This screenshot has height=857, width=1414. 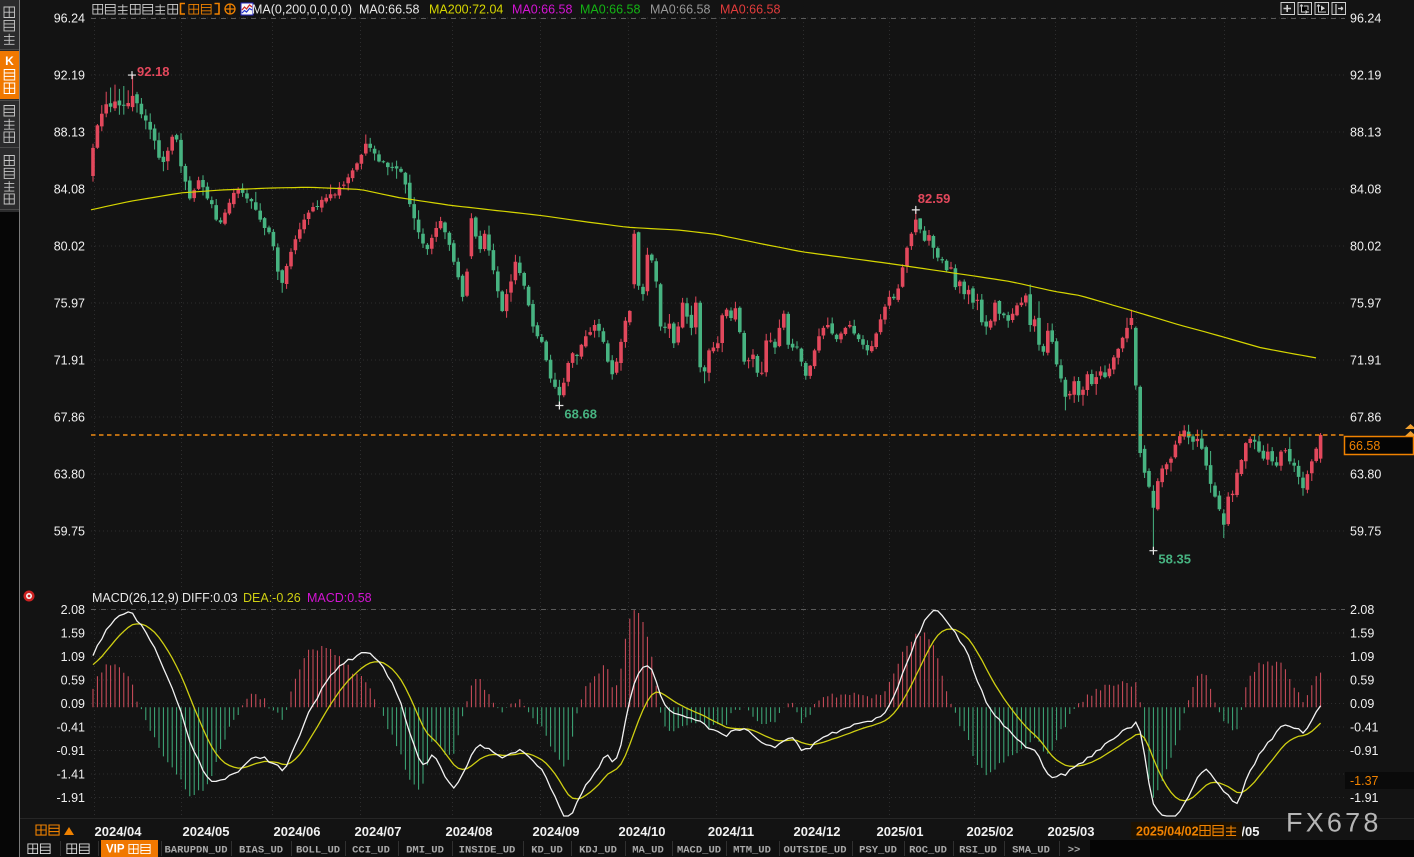 I want to click on svg-text: DEA:-0.26, so click(x=272, y=598).